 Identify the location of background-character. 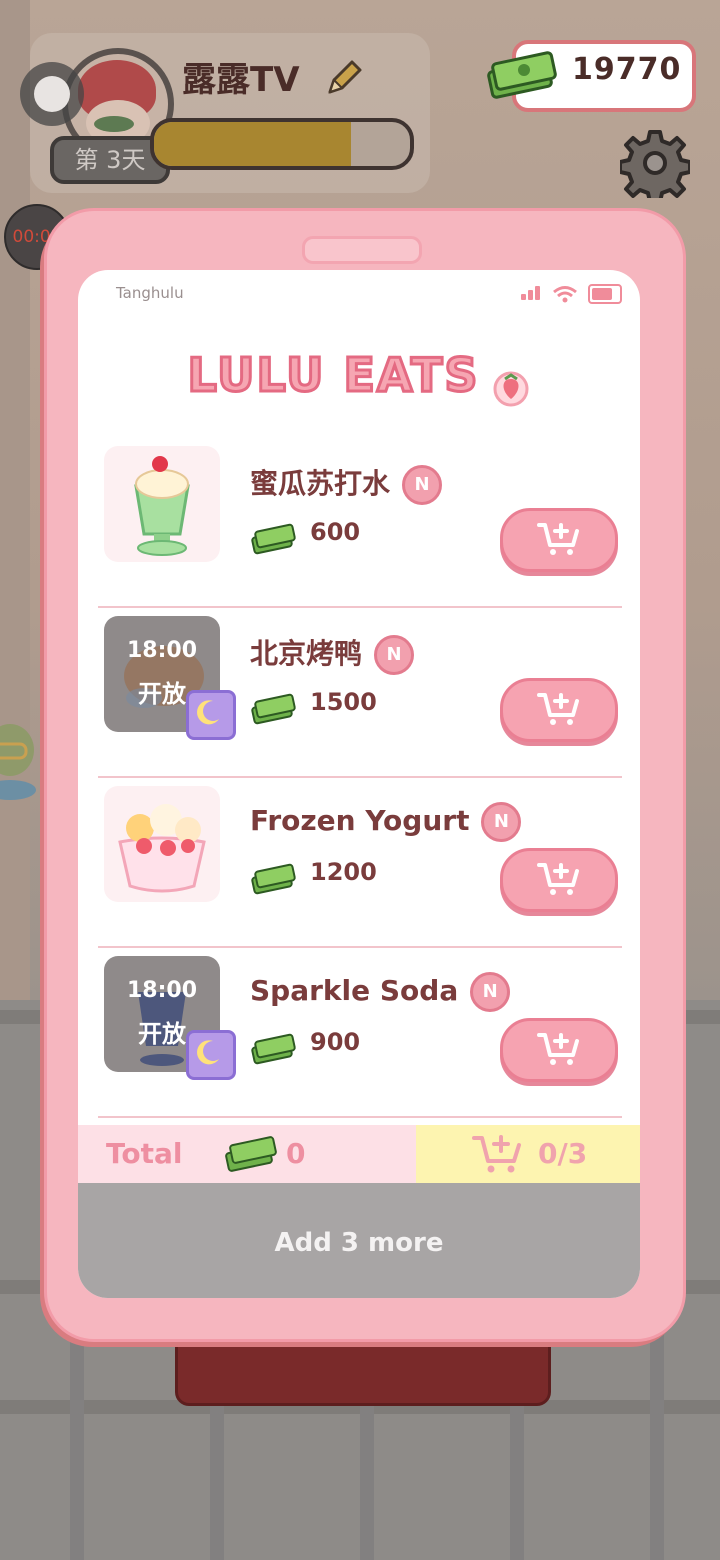
(18, 762).